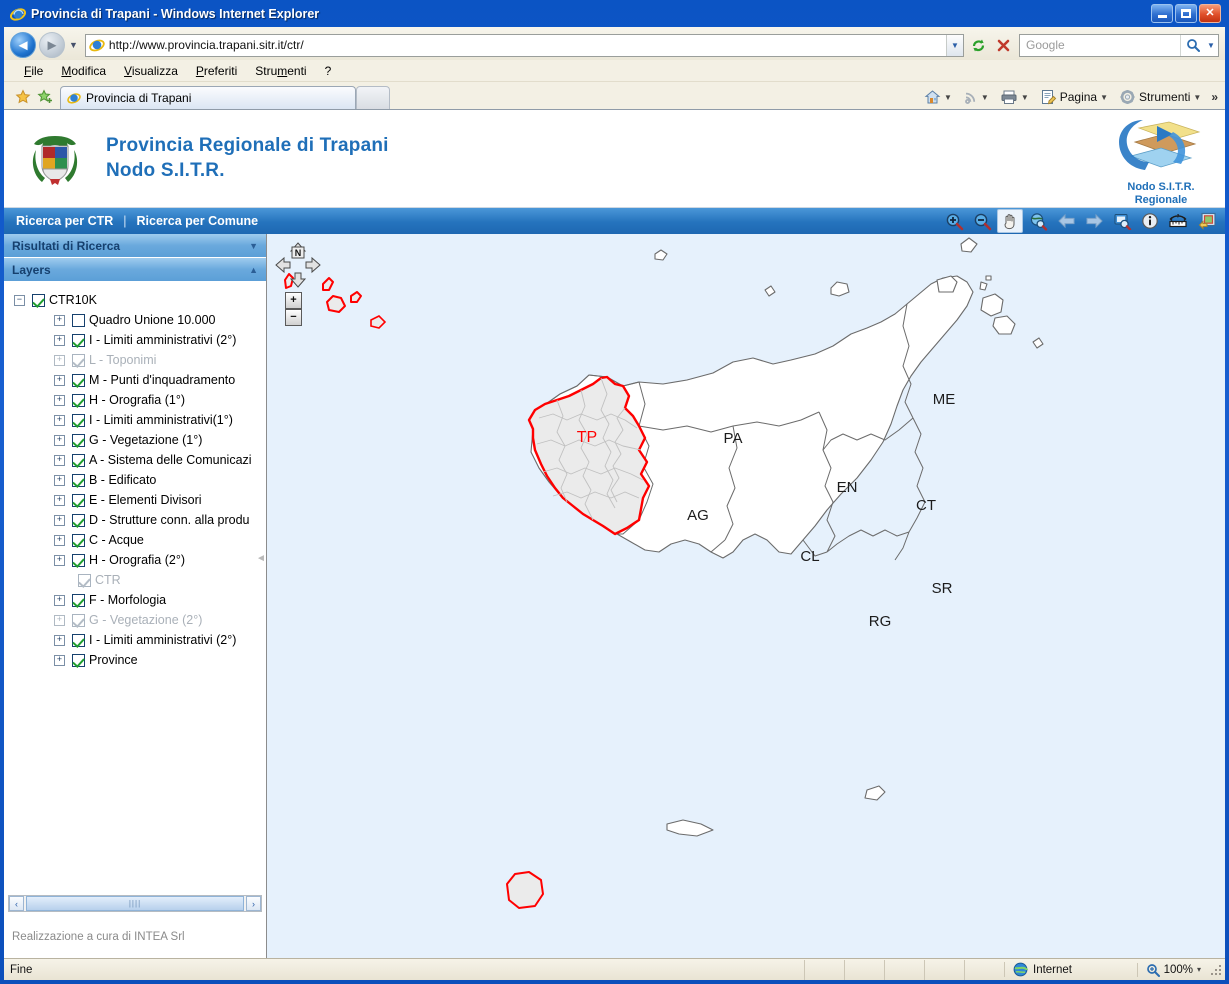  What do you see at coordinates (293, 317) in the screenshot?
I see `map-zoom-out-button: −` at bounding box center [293, 317].